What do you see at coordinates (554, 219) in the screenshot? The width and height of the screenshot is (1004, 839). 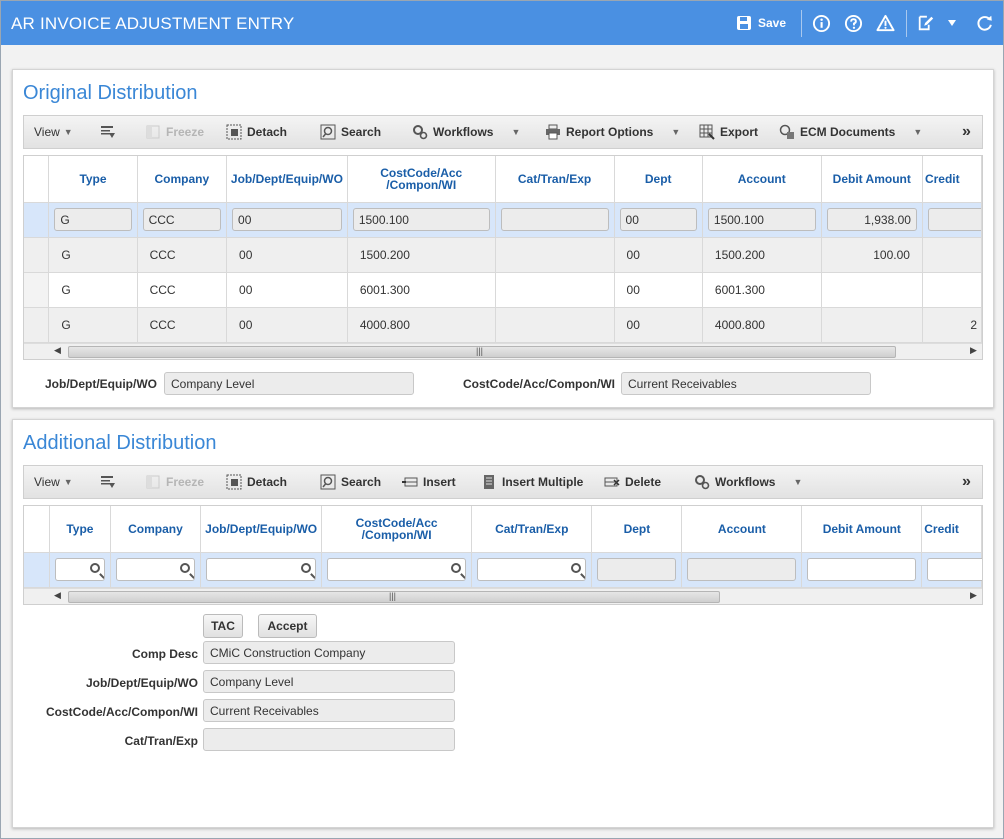 I see `cat-input` at bounding box center [554, 219].